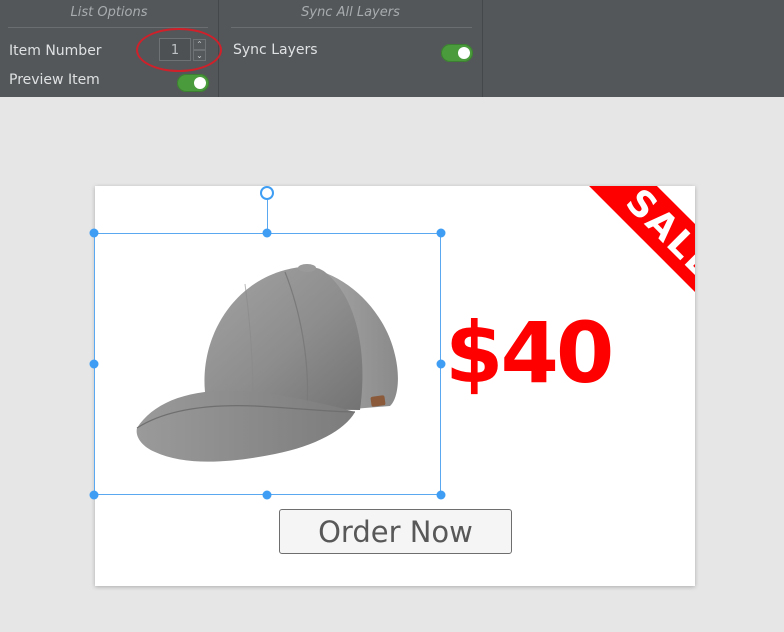  I want to click on sync-all-layers-title: Sync All Layers, so click(350, 12).